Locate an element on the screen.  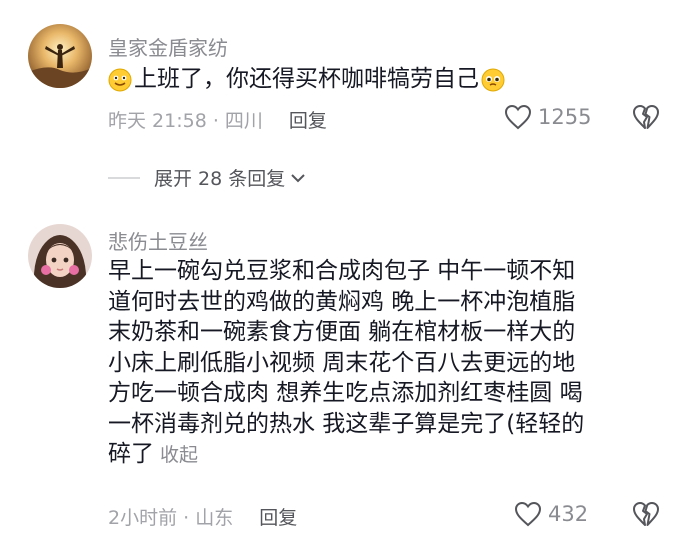
comment-text-line: 小床上刷低脂小视频 周末花个百八去更远的地 is located at coordinates (342, 362).